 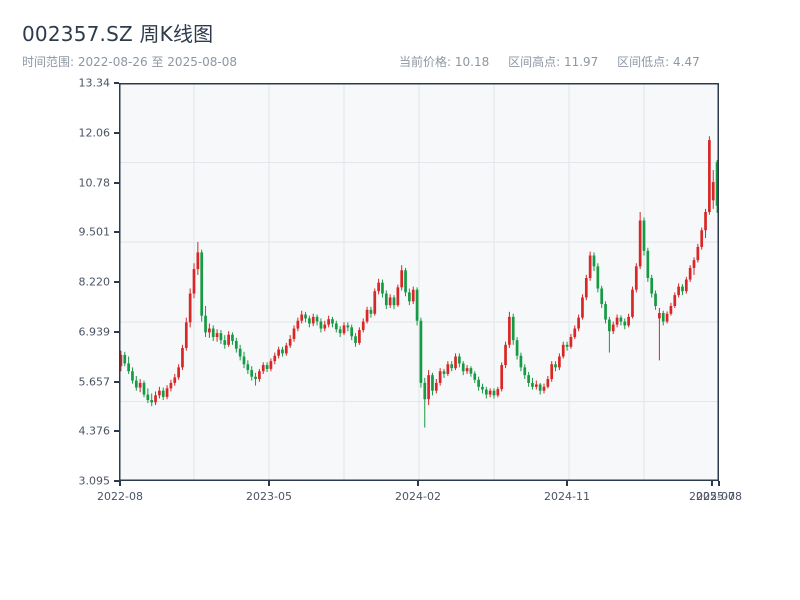 What do you see at coordinates (118, 34) in the screenshot?
I see `page-title: 002357.SZ 周K线图` at bounding box center [118, 34].